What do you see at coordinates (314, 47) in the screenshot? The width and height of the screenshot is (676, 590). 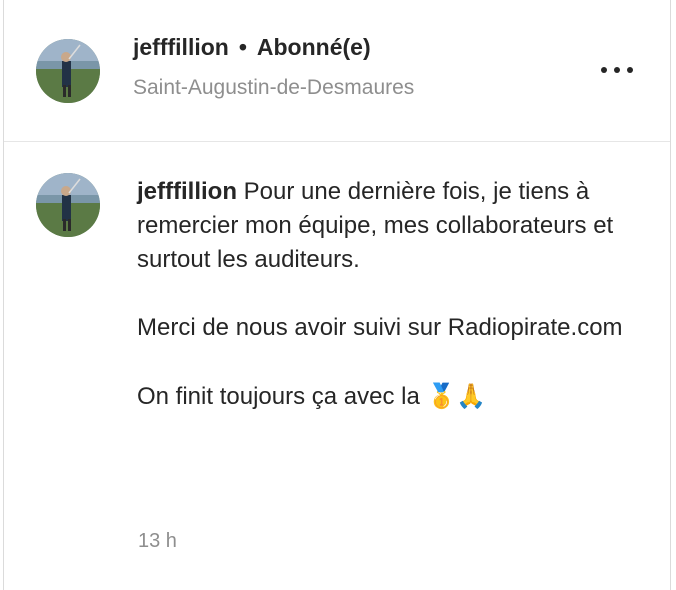 I see `follow-status-button: Abonné(e)` at bounding box center [314, 47].